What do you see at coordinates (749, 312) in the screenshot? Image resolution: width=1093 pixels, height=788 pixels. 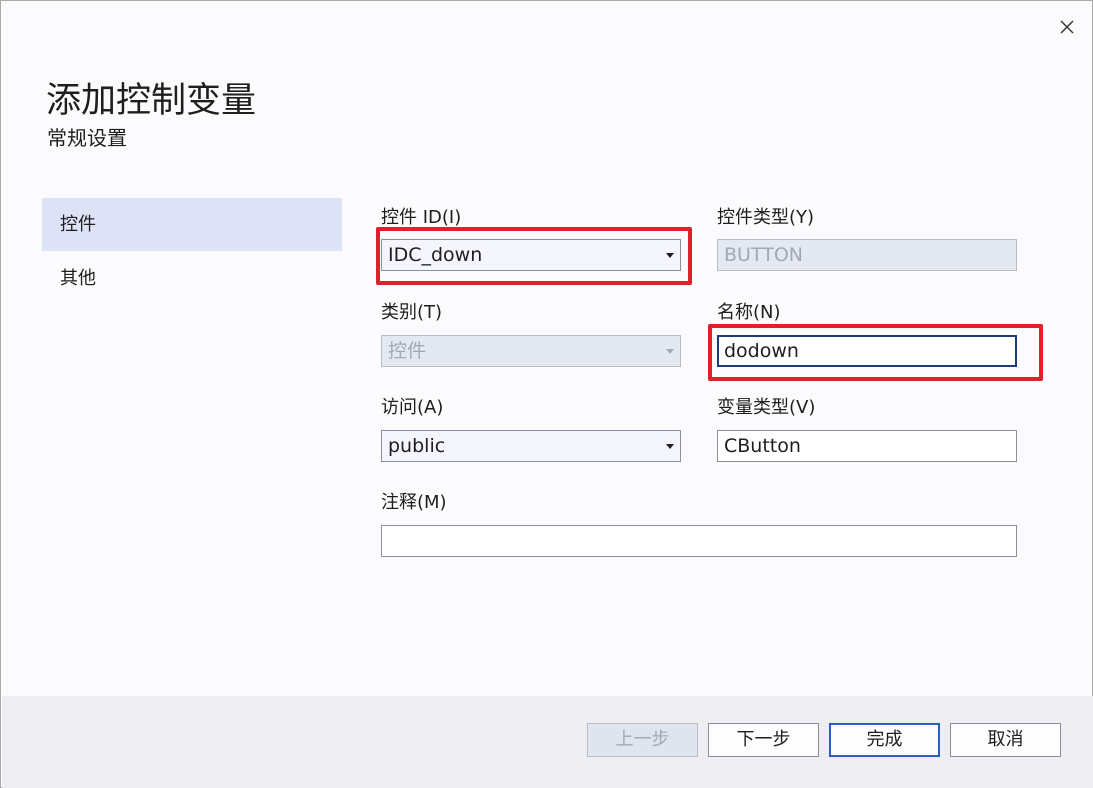 I see `name-label: 名称(N)` at bounding box center [749, 312].